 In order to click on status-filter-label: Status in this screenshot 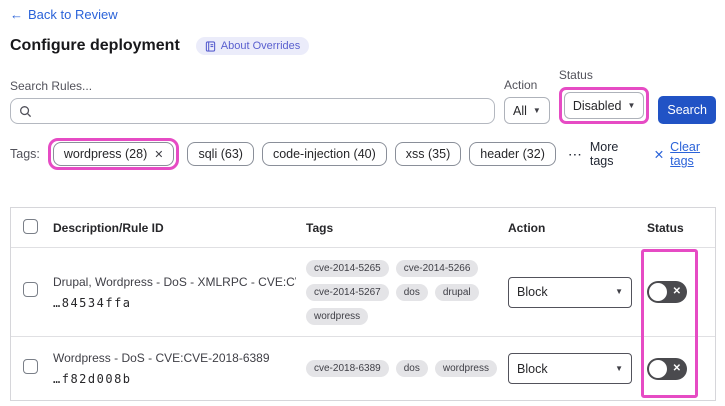, I will do `click(575, 75)`.